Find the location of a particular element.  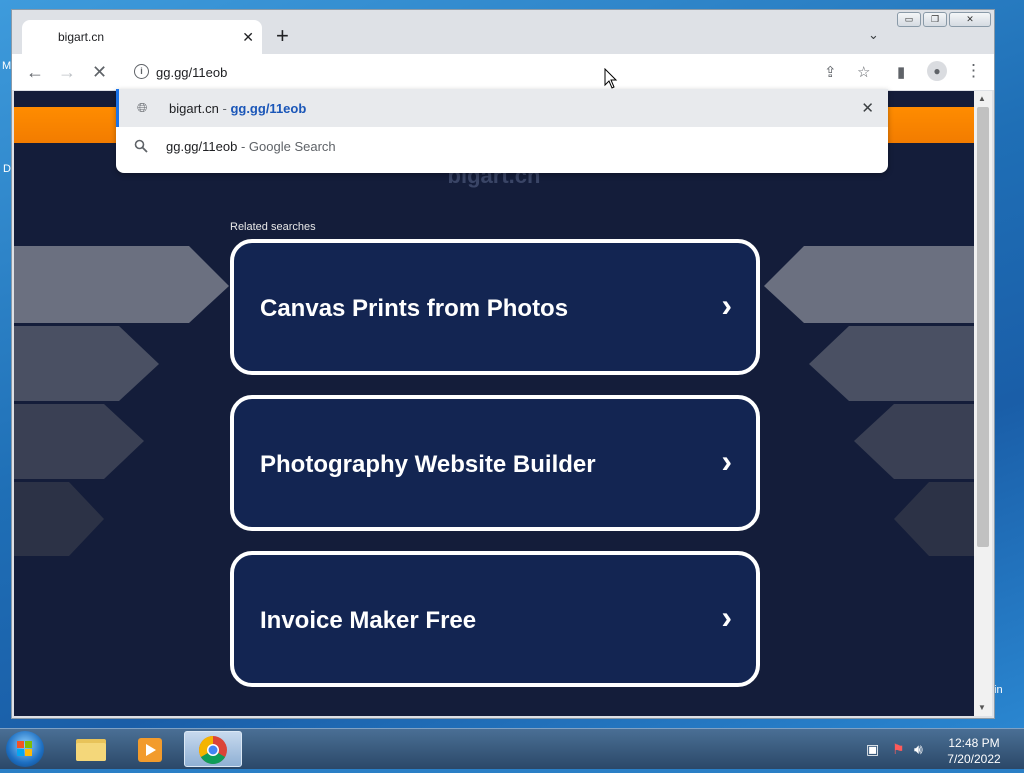

decorative-chevrons-right is located at coordinates (869, 401).